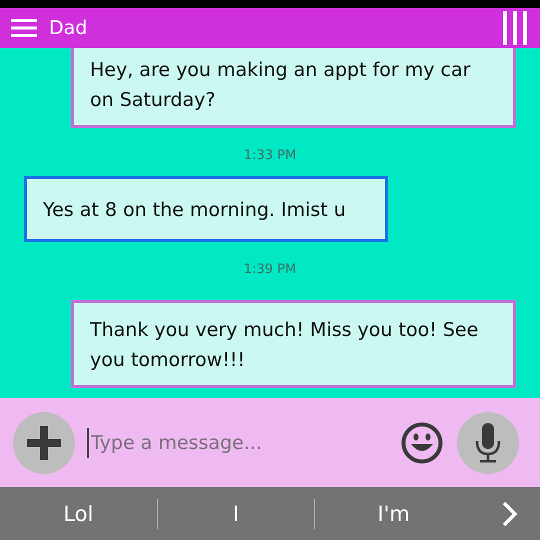 The image size is (540, 540). What do you see at coordinates (68, 28) in the screenshot?
I see `contact-name: Dad` at bounding box center [68, 28].